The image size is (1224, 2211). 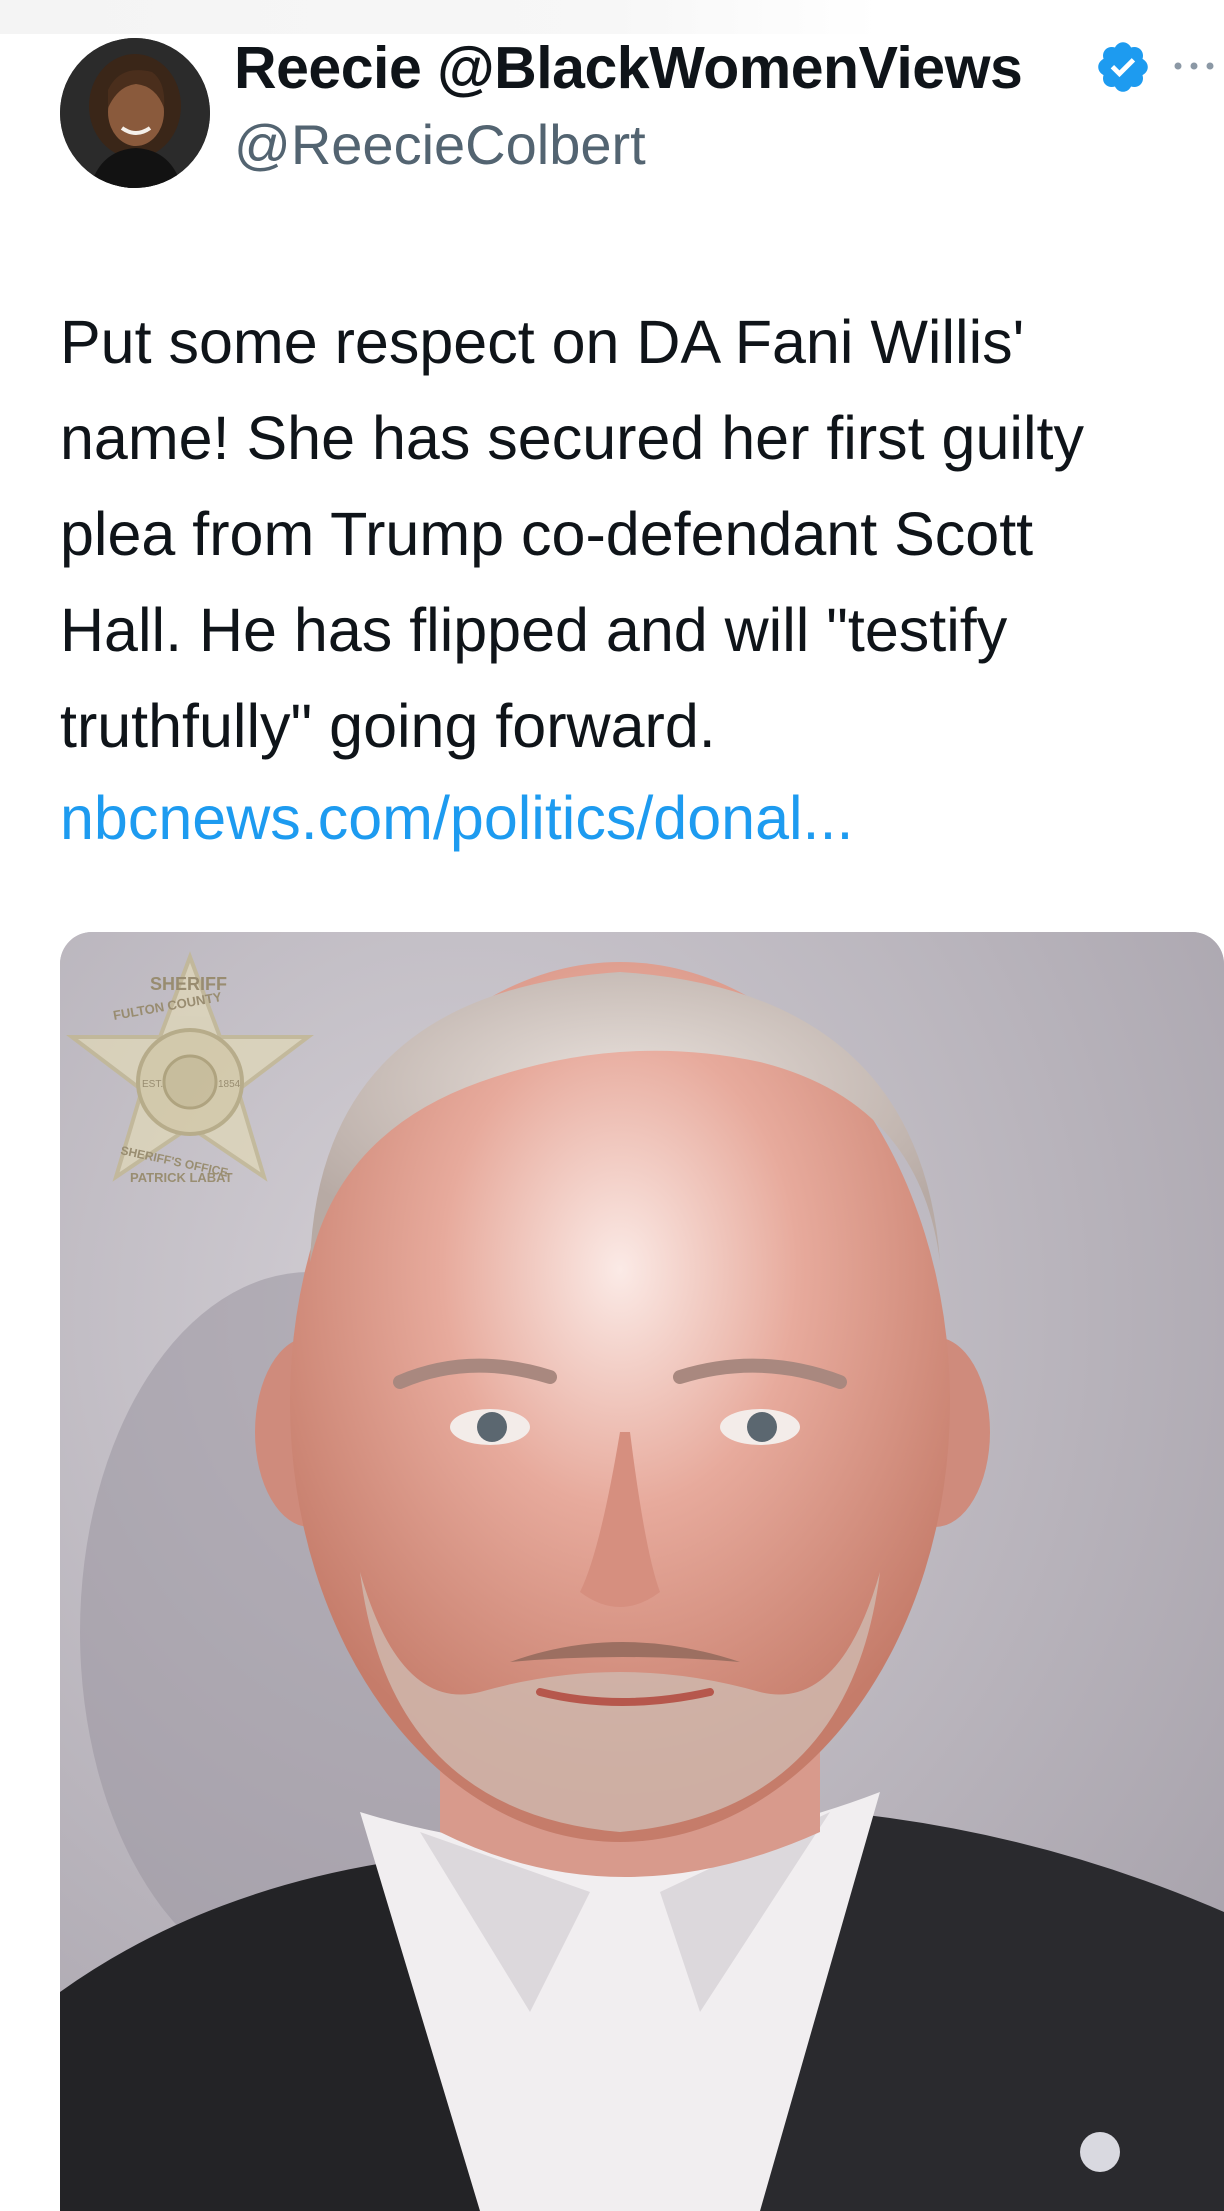 I want to click on tweet-text-line: Put some respect on DA Fani Willis', so click(x=542, y=342).